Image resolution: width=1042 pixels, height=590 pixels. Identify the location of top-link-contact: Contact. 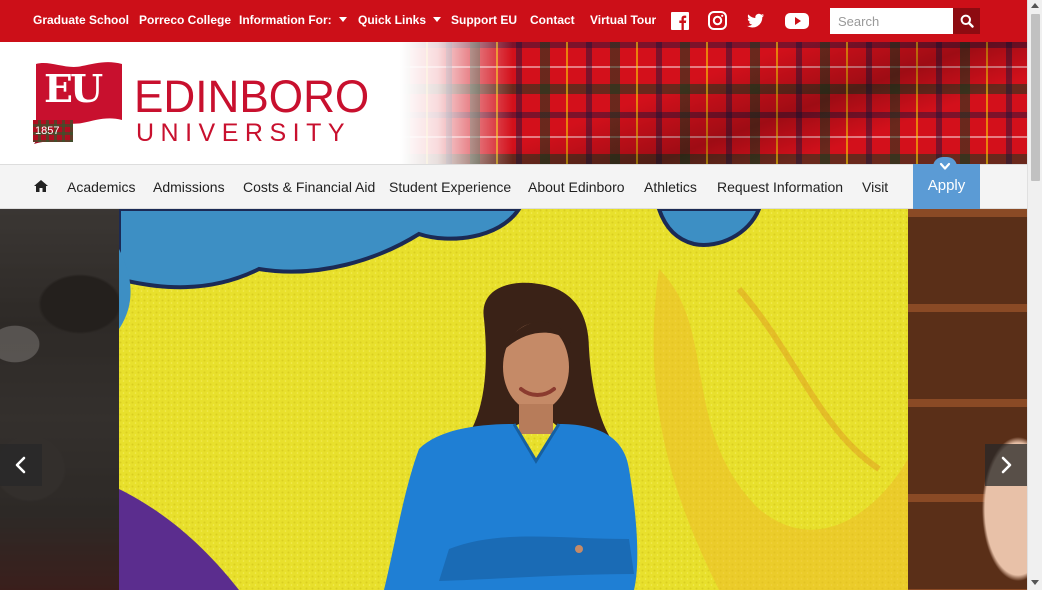
(552, 20).